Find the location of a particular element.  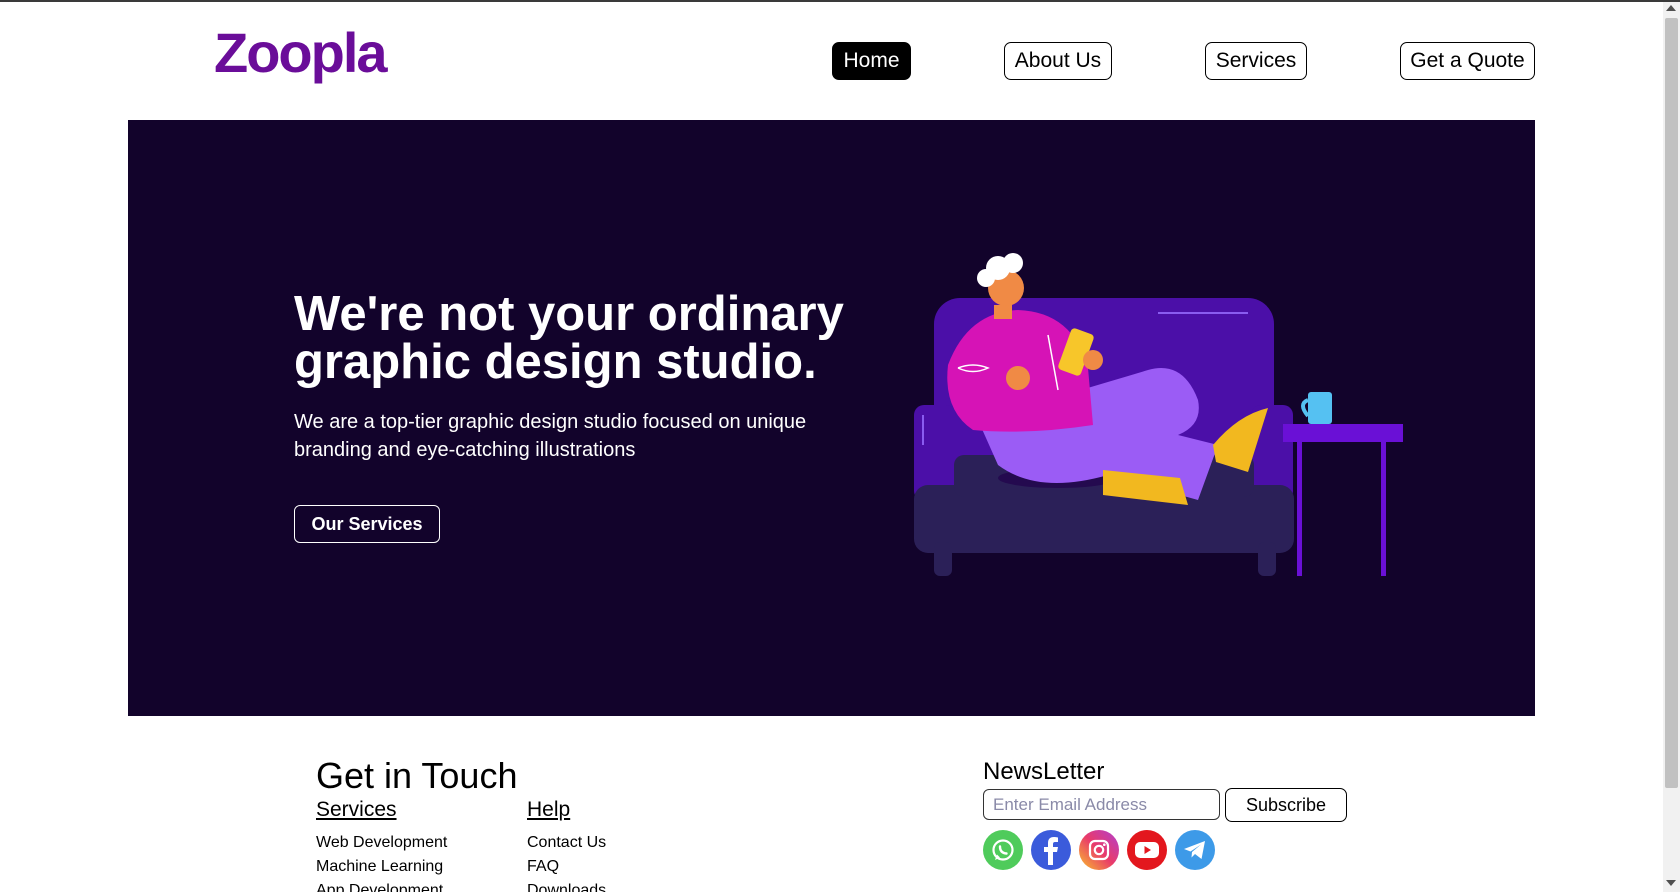

email-input is located at coordinates (1101, 804).